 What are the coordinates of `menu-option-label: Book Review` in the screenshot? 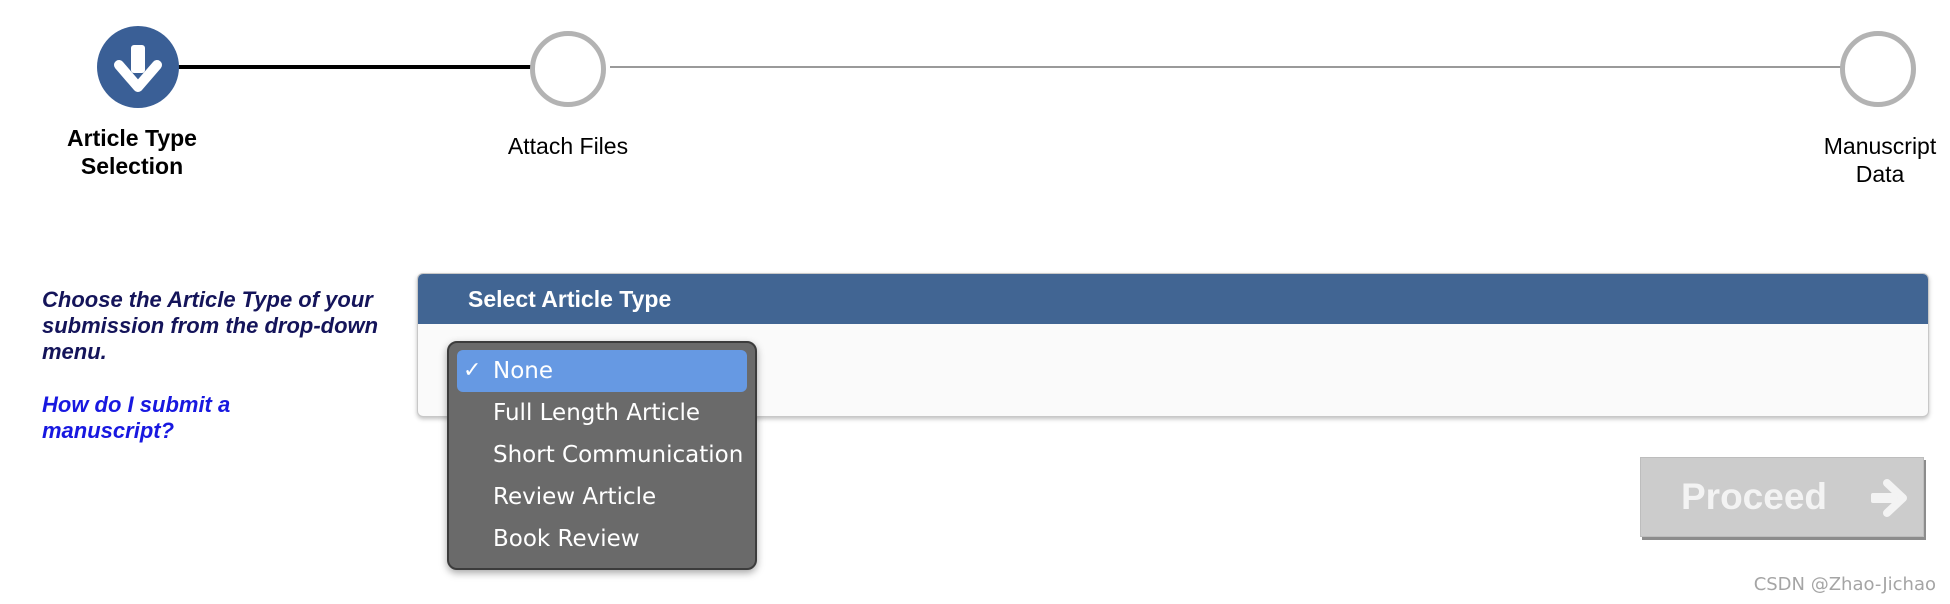 It's located at (566, 539).